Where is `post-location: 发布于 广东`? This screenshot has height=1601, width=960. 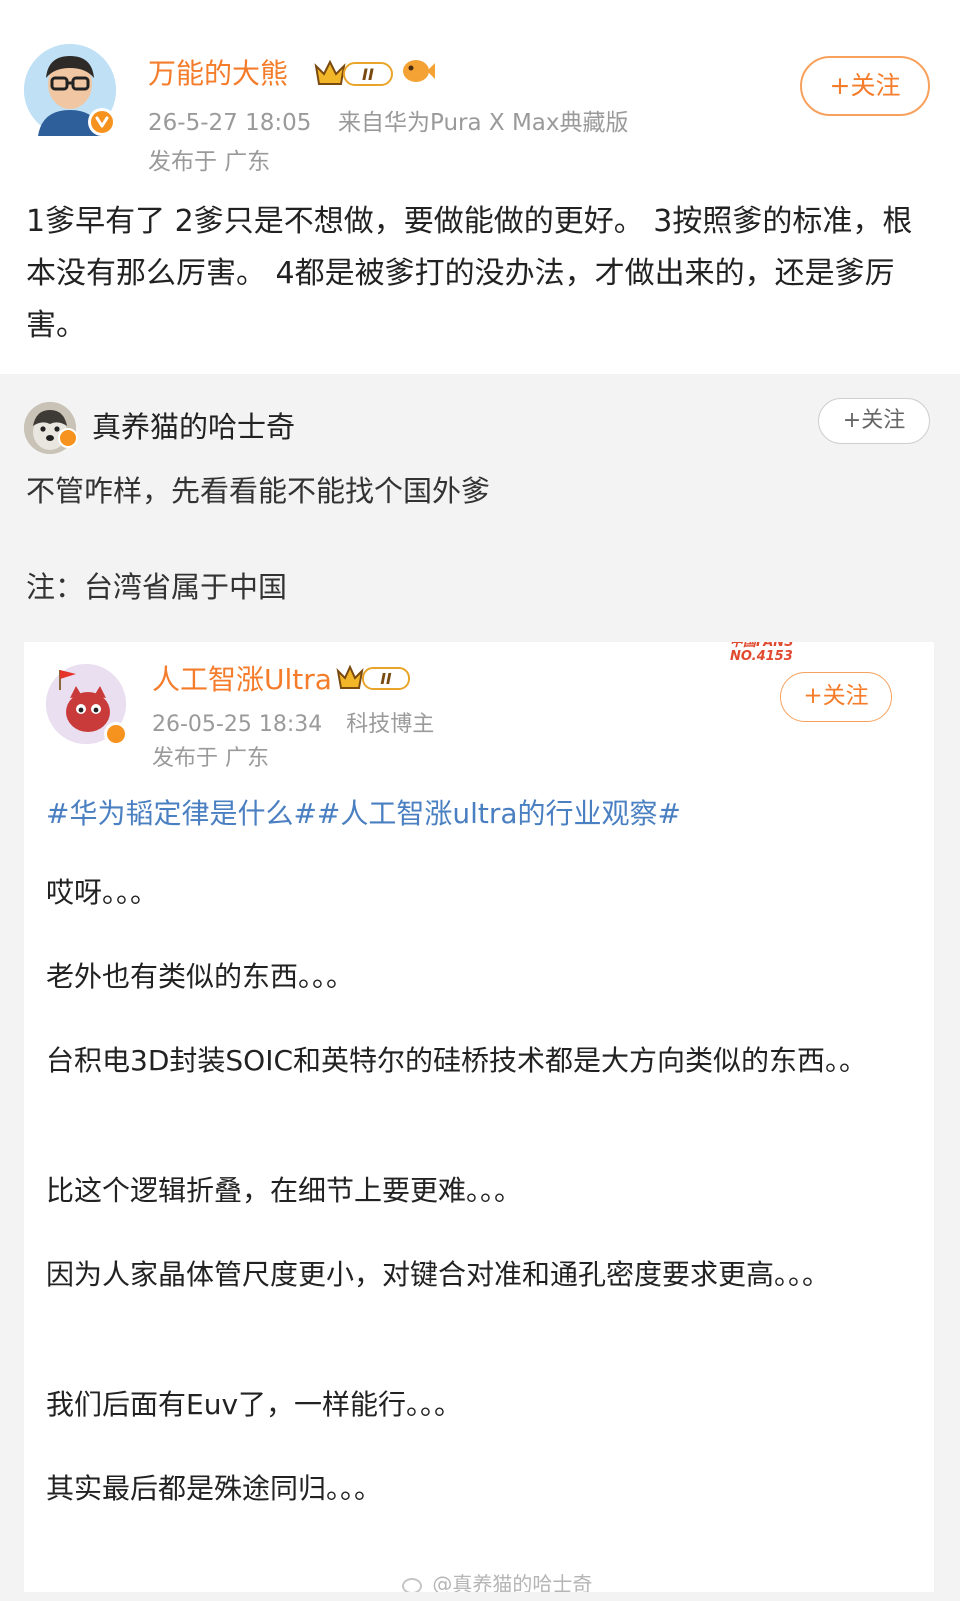
post-location: 发布于 广东 is located at coordinates (209, 162).